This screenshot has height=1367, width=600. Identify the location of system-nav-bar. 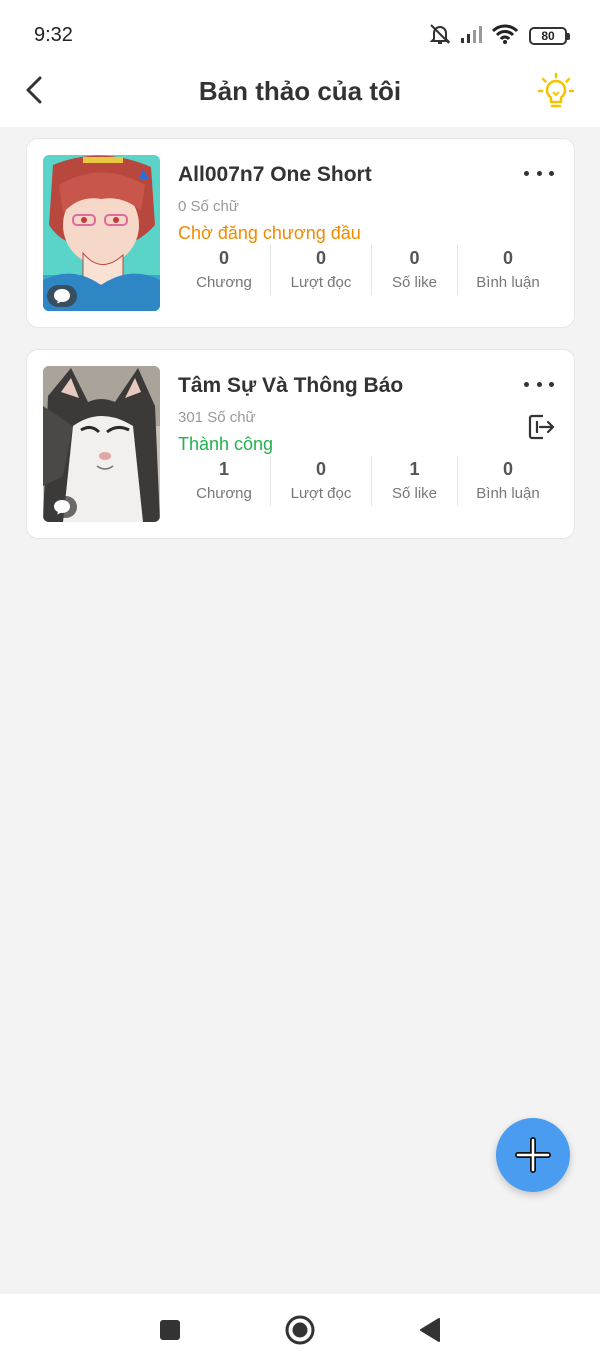
(300, 1330).